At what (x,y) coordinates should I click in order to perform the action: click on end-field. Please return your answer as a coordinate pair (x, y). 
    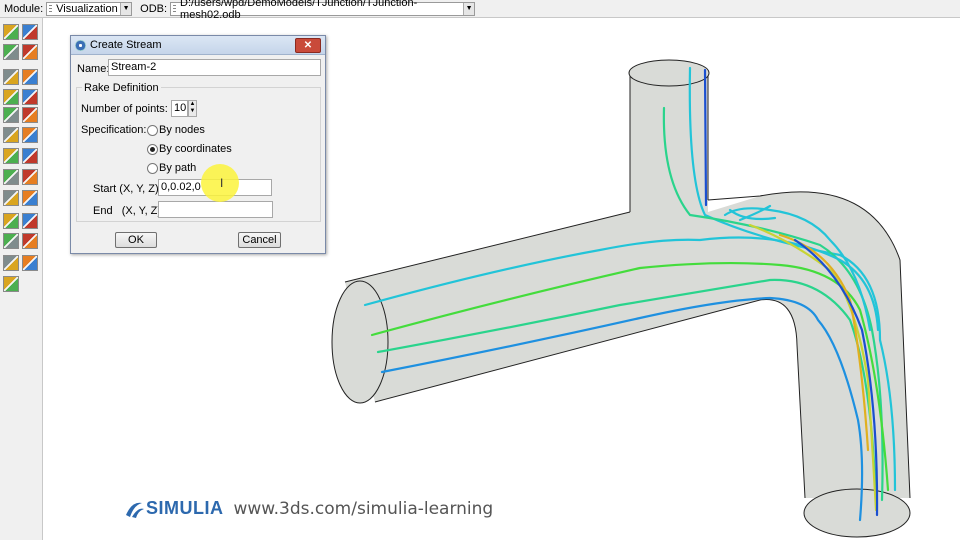
    Looking at the image, I should click on (215, 209).